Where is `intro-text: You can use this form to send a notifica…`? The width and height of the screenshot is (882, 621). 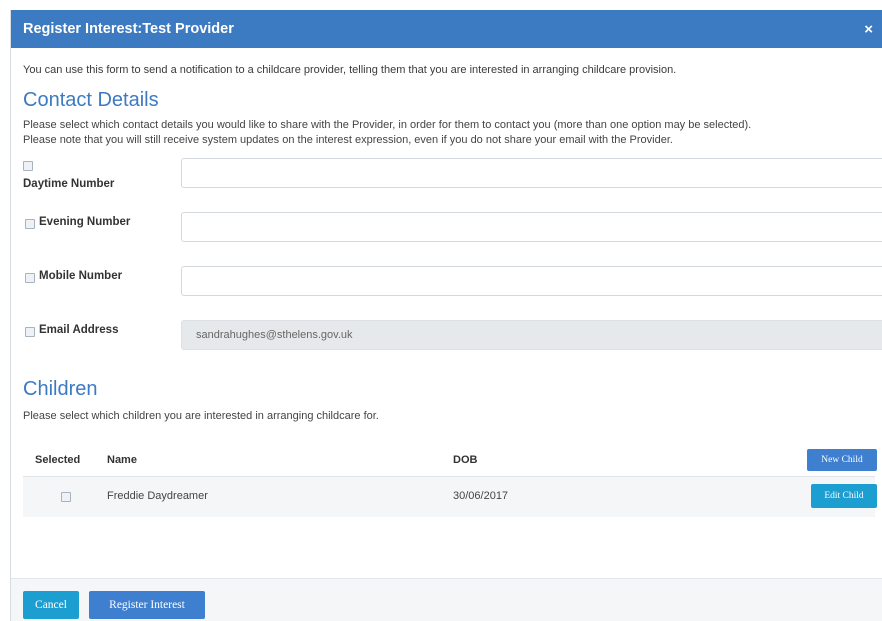 intro-text: You can use this form to send a notifica… is located at coordinates (350, 70).